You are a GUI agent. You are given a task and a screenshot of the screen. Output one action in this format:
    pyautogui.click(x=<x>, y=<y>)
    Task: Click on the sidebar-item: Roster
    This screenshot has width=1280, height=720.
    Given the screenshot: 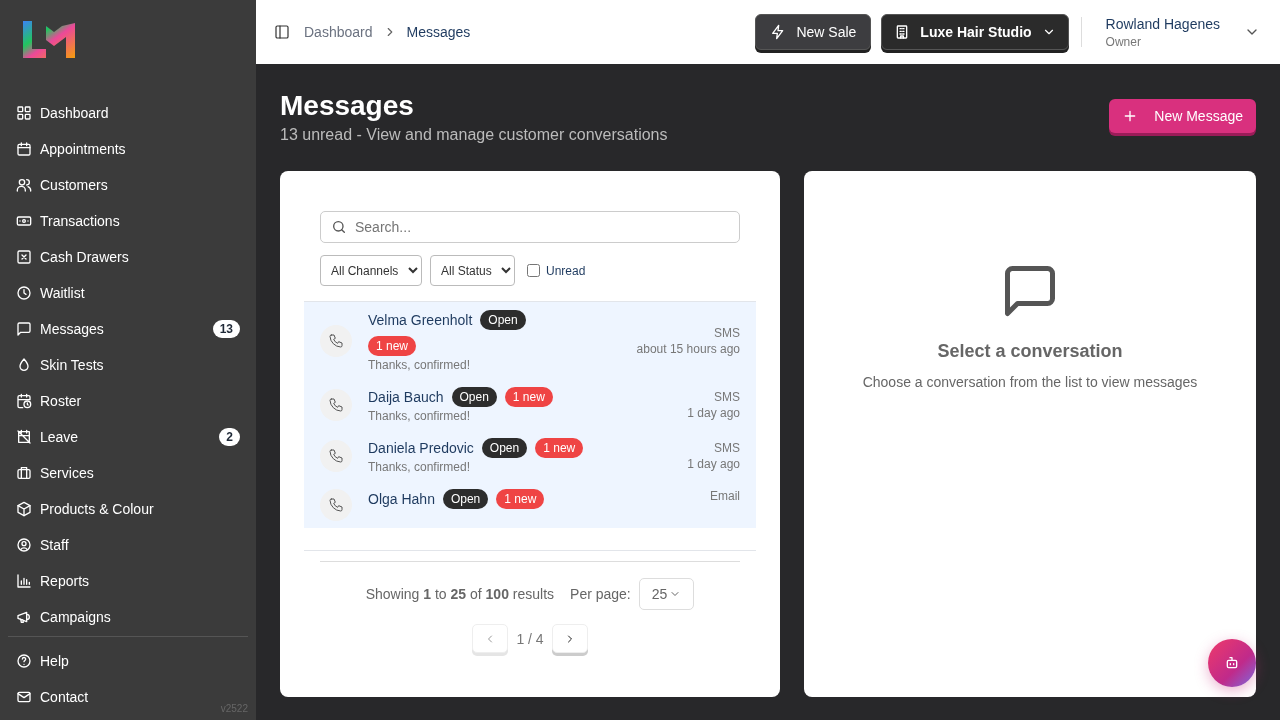 What is the action you would take?
    pyautogui.click(x=128, y=401)
    